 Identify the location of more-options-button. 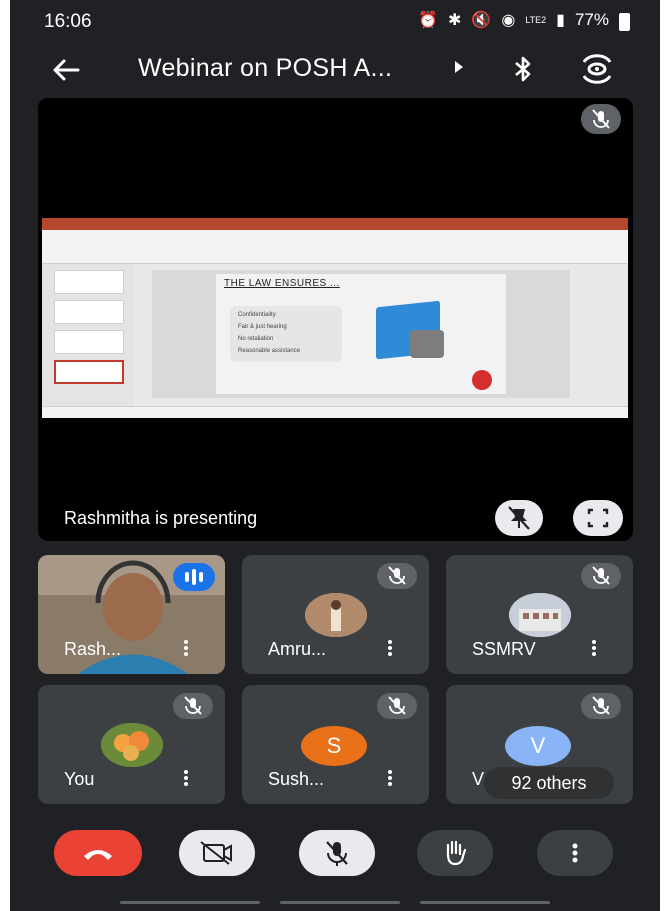
(575, 853).